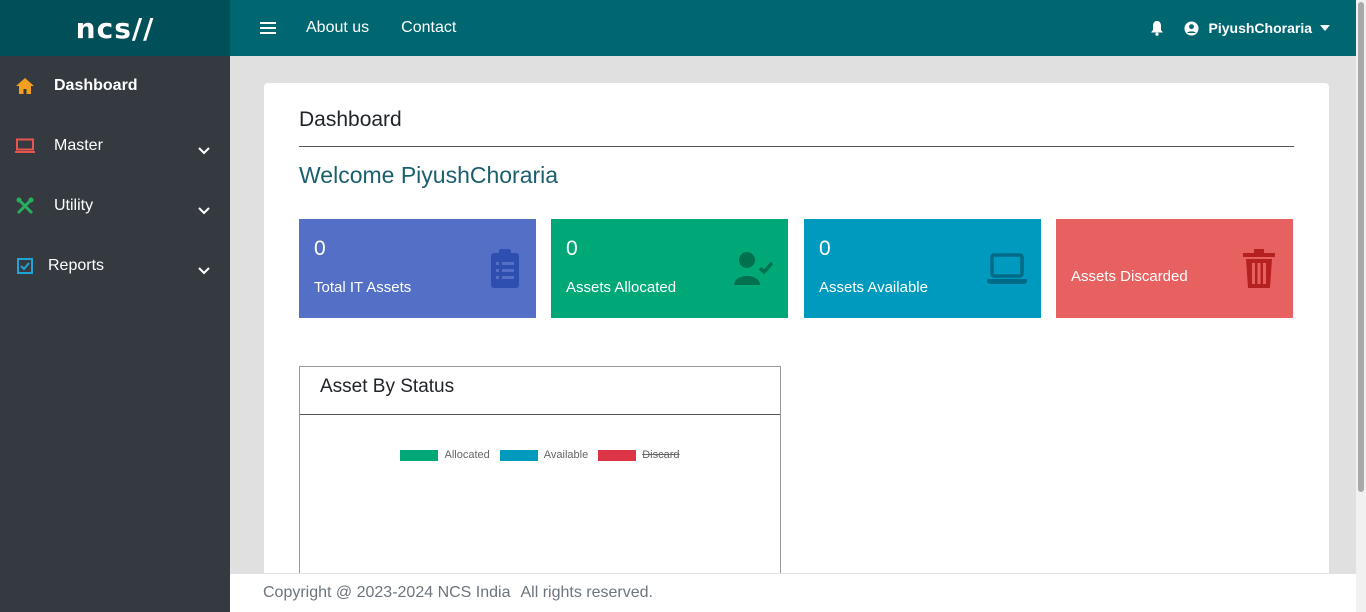 The image size is (1366, 612). I want to click on tile-label: Total IT Assets, so click(363, 287).